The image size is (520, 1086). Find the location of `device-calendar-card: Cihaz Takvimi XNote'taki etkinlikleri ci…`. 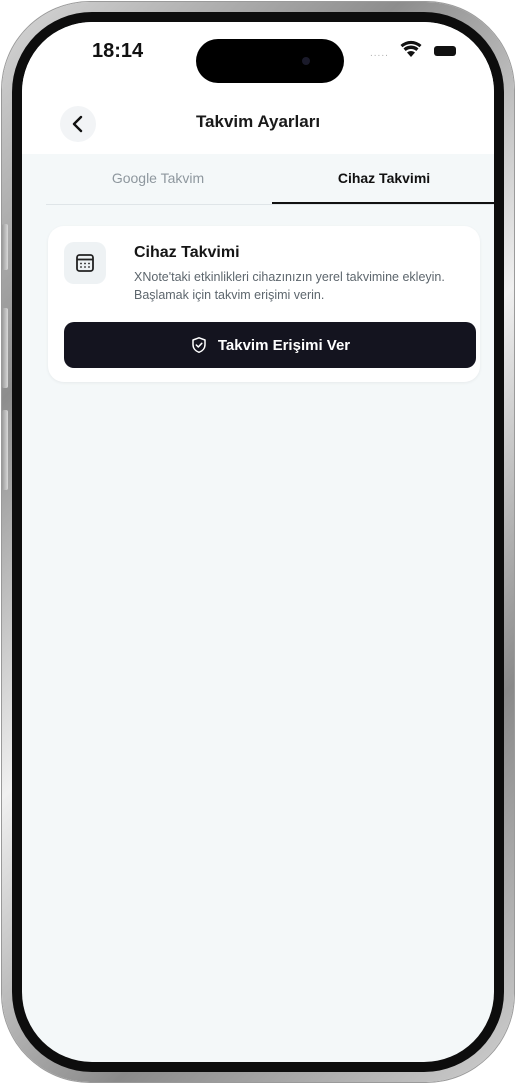

device-calendar-card: Cihaz Takvimi XNote'taki etkinlikleri ci… is located at coordinates (264, 304).